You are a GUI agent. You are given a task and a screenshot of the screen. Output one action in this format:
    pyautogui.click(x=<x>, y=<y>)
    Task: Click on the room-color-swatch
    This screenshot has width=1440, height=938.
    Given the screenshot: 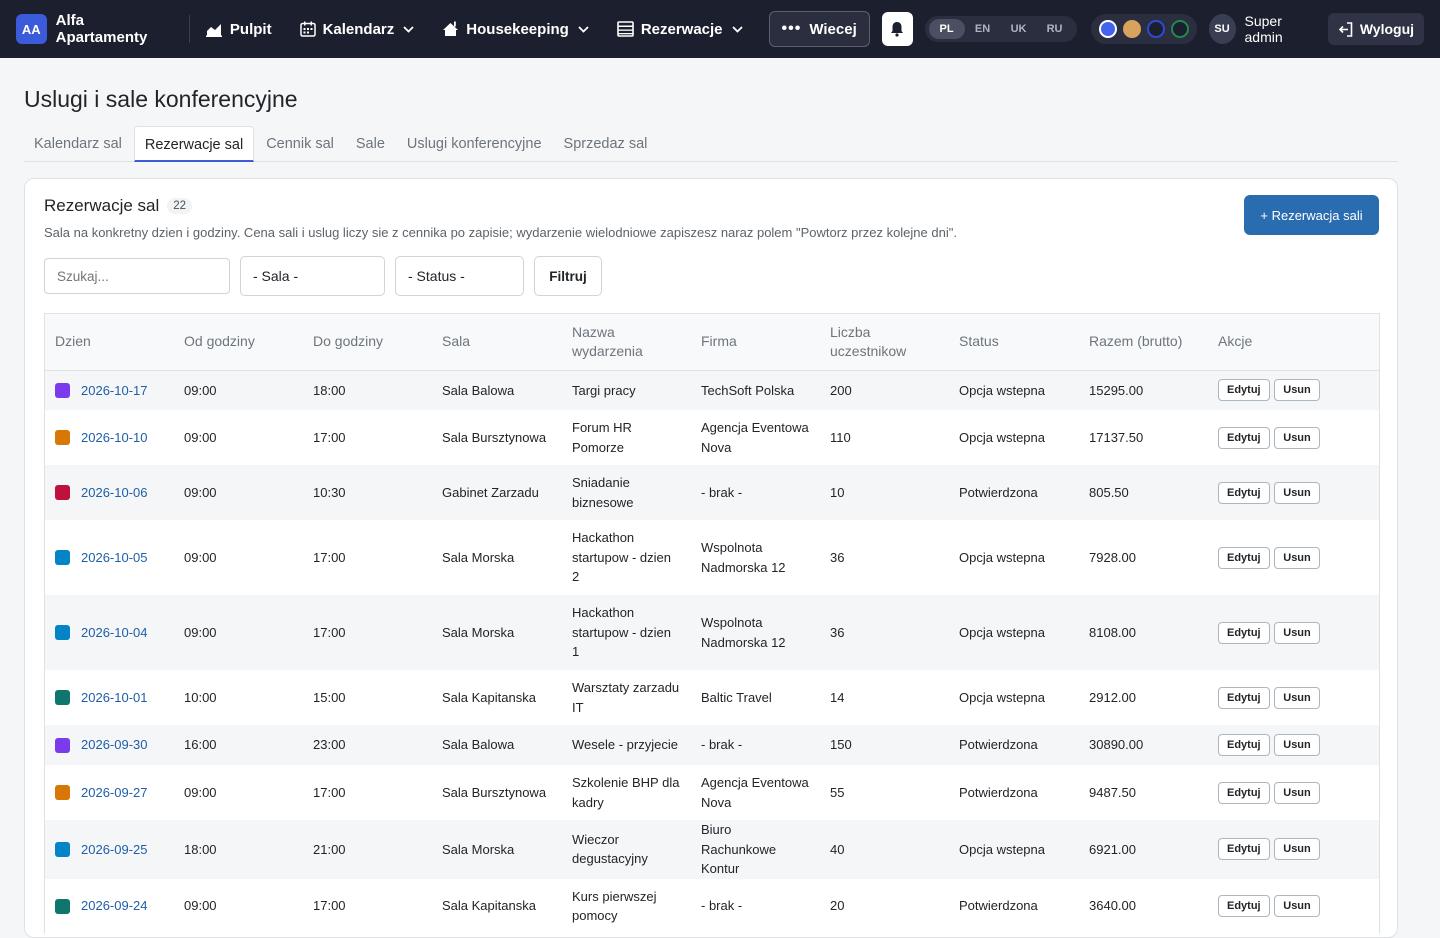 What is the action you would take?
    pyautogui.click(x=62, y=437)
    